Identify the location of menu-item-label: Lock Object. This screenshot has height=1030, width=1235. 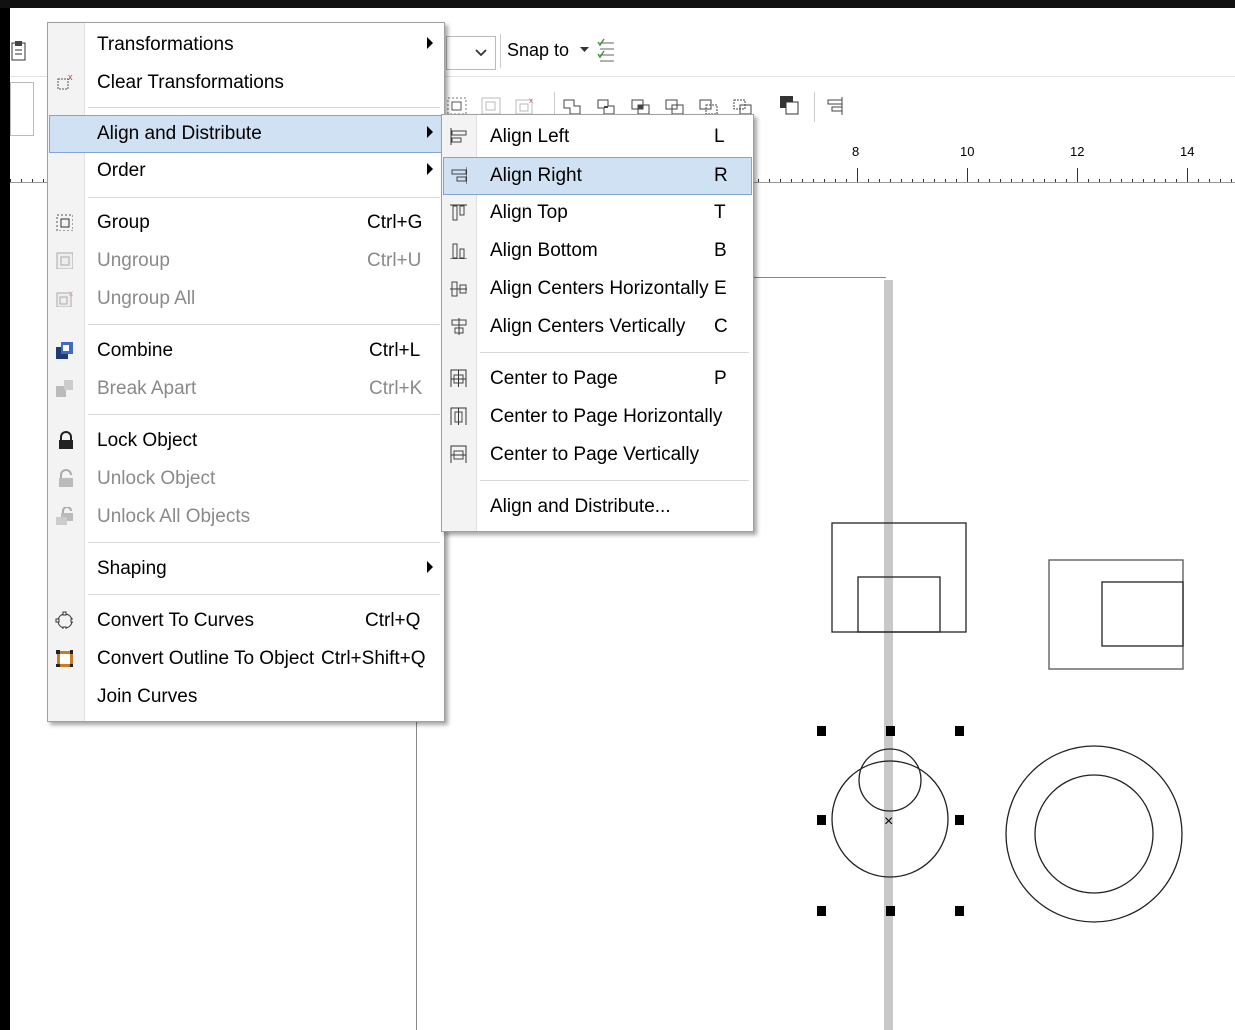
(147, 440).